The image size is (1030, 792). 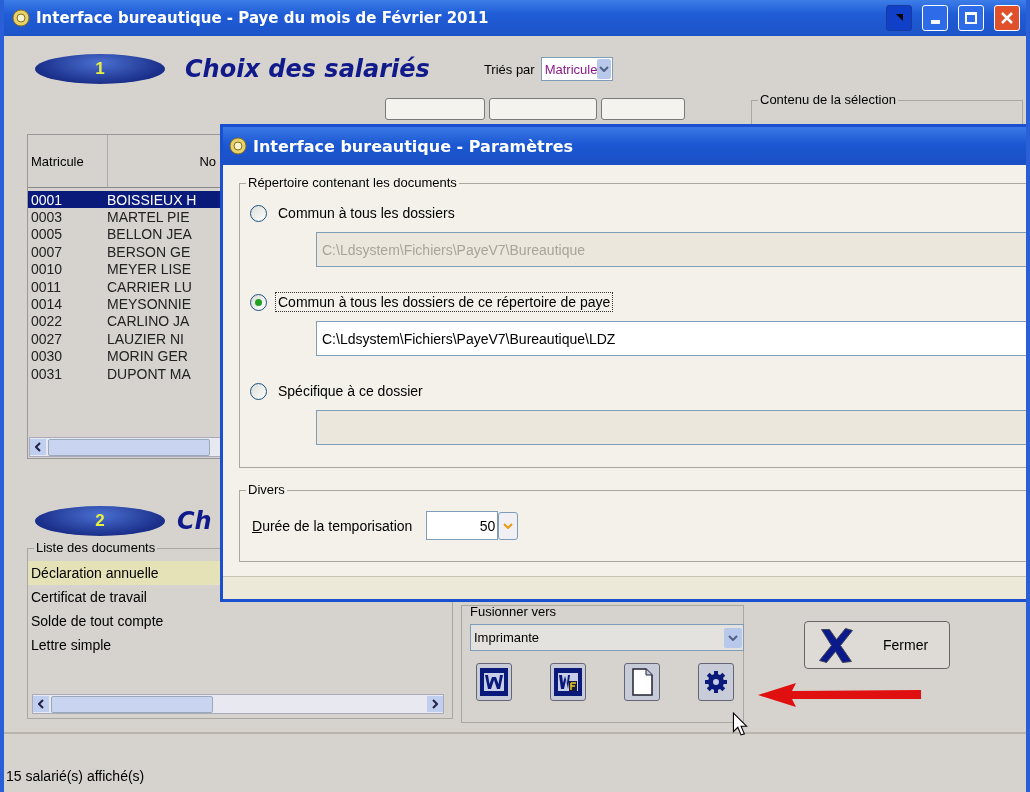 I want to click on pin-button, so click(x=899, y=18).